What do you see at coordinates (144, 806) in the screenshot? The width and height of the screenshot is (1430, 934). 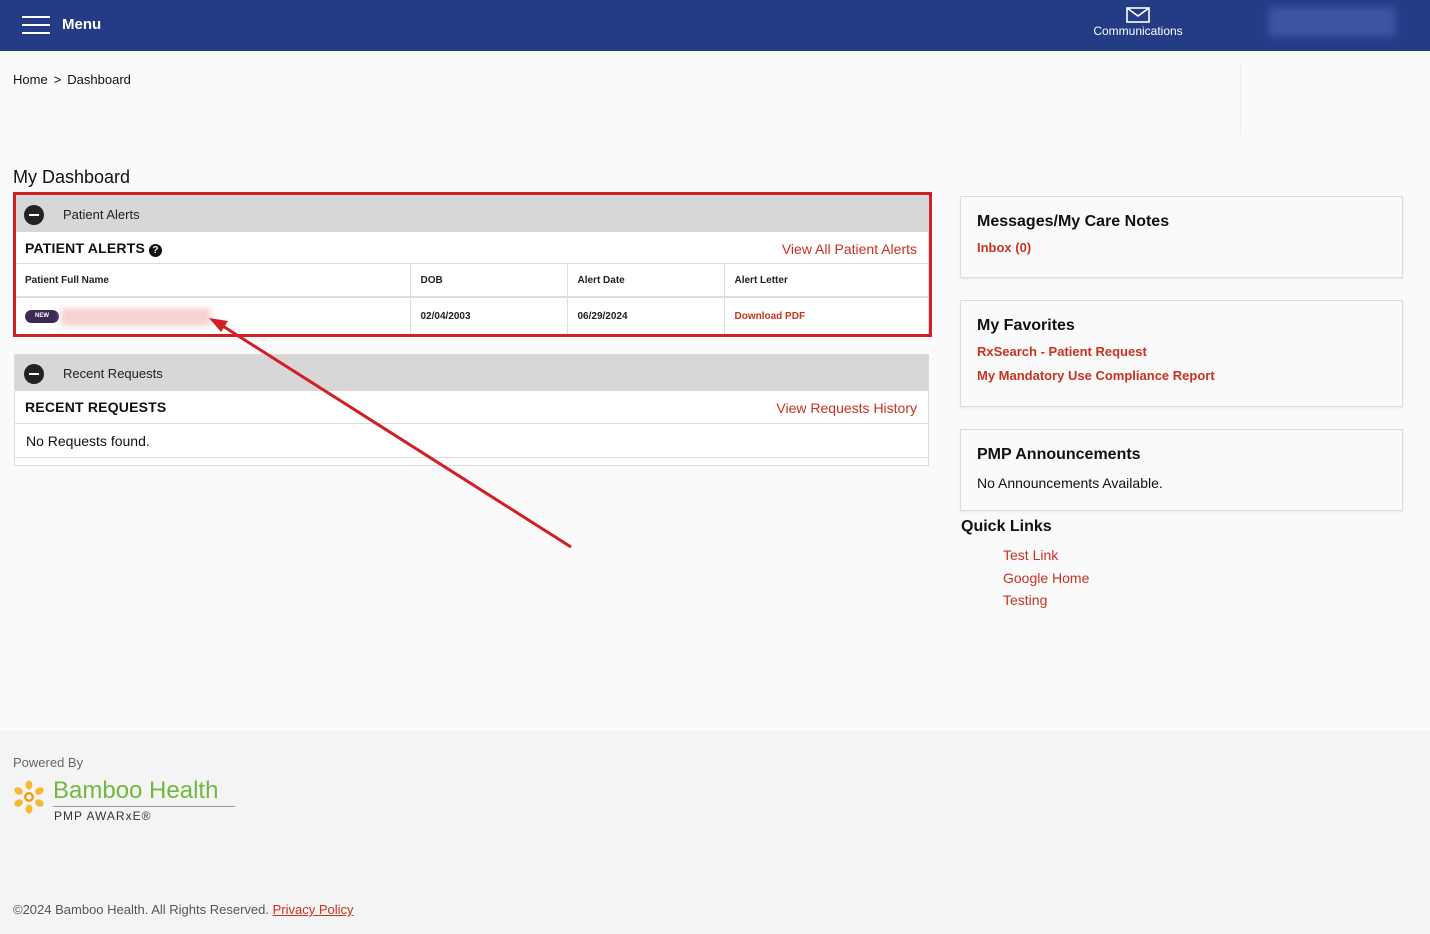 I see `brand-divider` at bounding box center [144, 806].